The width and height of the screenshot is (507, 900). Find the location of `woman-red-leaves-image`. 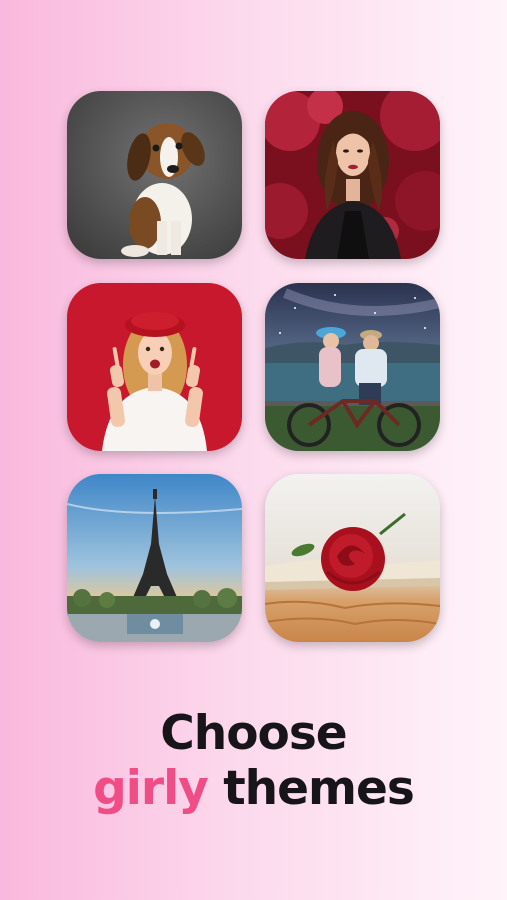

woman-red-leaves-image is located at coordinates (352, 175).